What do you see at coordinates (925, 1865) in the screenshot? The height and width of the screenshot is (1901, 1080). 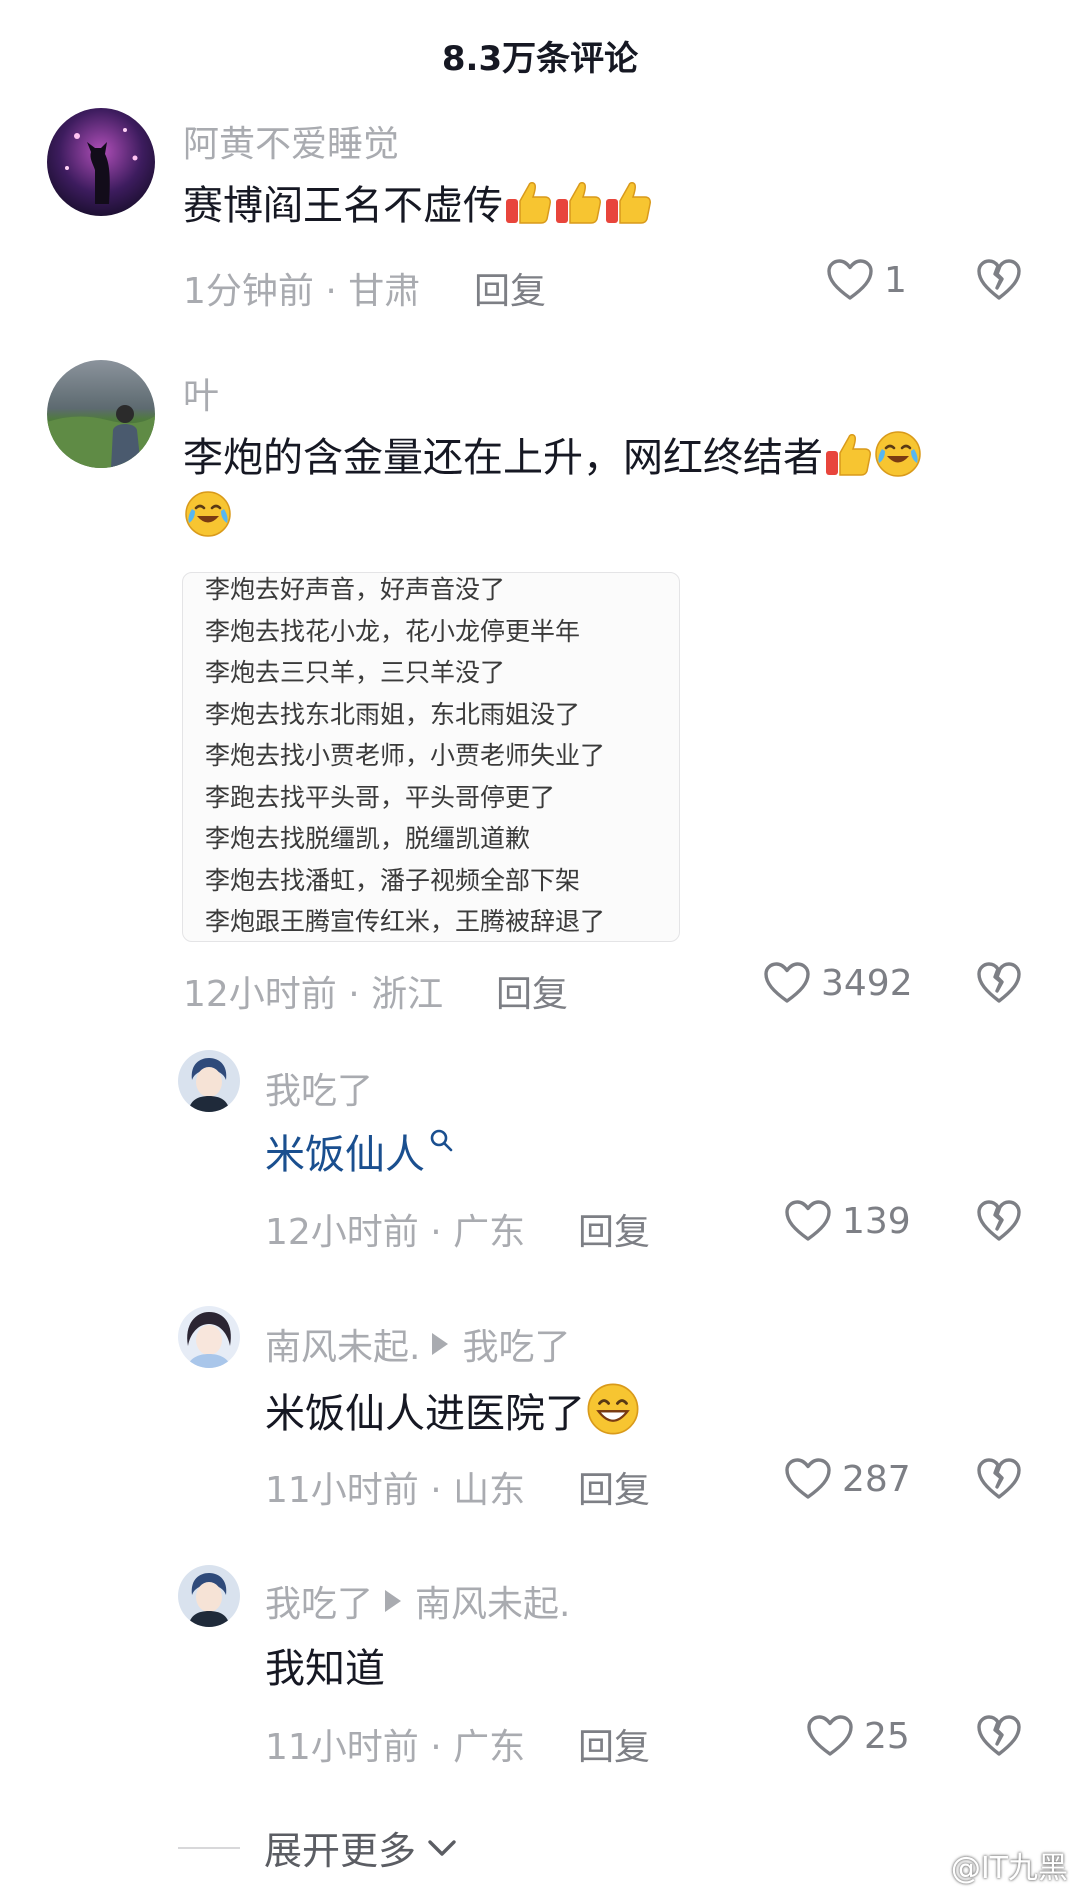 I see `weibo-logo-icon` at bounding box center [925, 1865].